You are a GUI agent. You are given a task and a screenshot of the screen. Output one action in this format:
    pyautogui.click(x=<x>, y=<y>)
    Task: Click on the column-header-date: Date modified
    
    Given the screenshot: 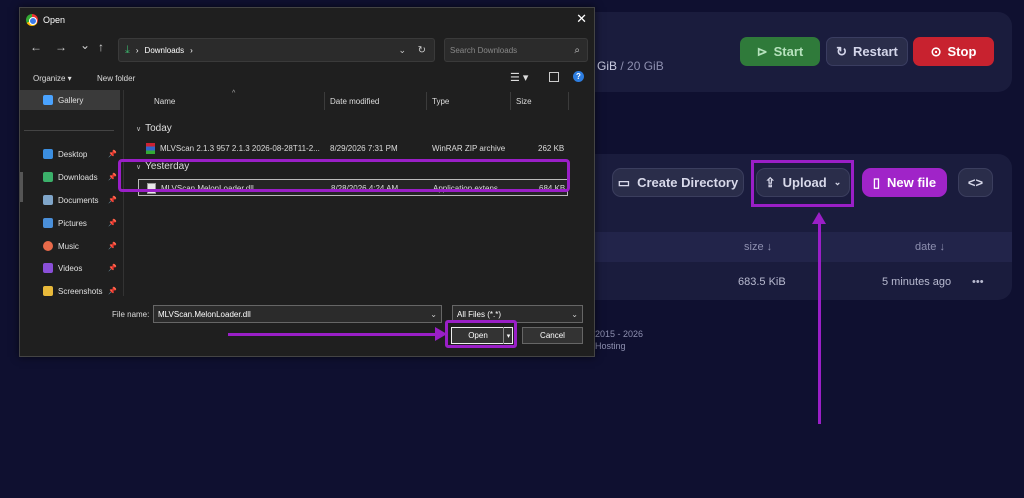 What is the action you would take?
    pyautogui.click(x=354, y=101)
    